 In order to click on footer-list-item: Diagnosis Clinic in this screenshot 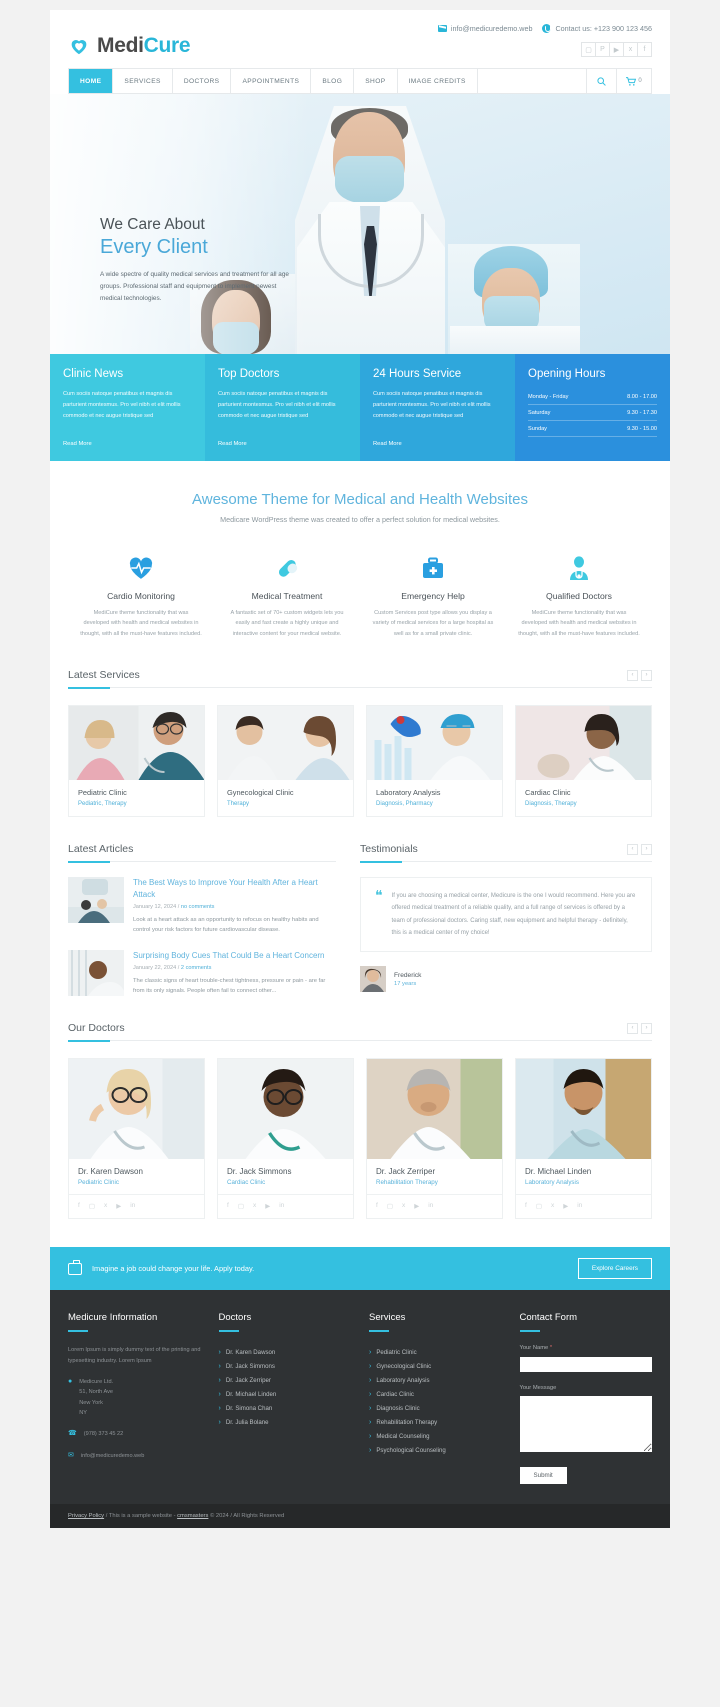, I will do `click(435, 1408)`.